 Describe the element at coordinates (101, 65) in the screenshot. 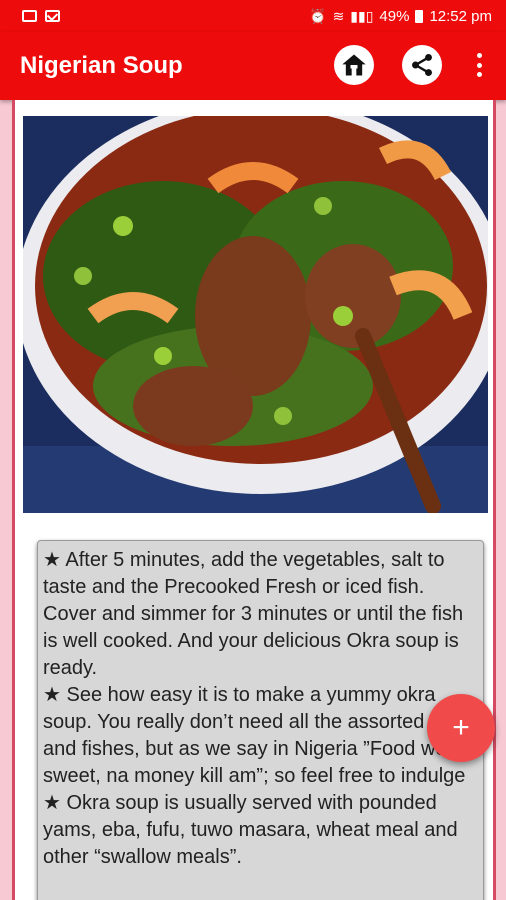

I see `page-title: Nigerian Soup` at that location.